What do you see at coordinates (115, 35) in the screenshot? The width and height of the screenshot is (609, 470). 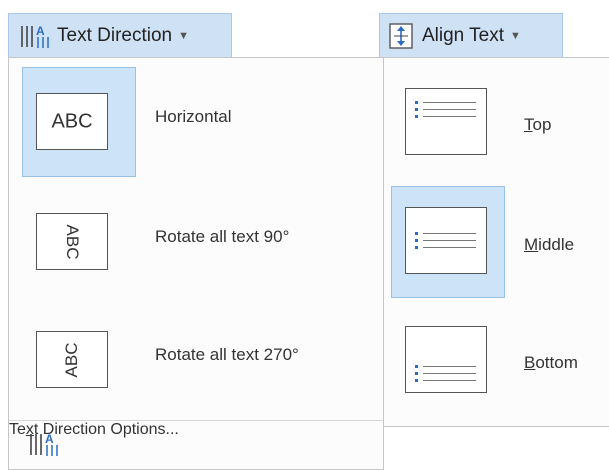 I see `text-direction-label: Text Direction` at bounding box center [115, 35].